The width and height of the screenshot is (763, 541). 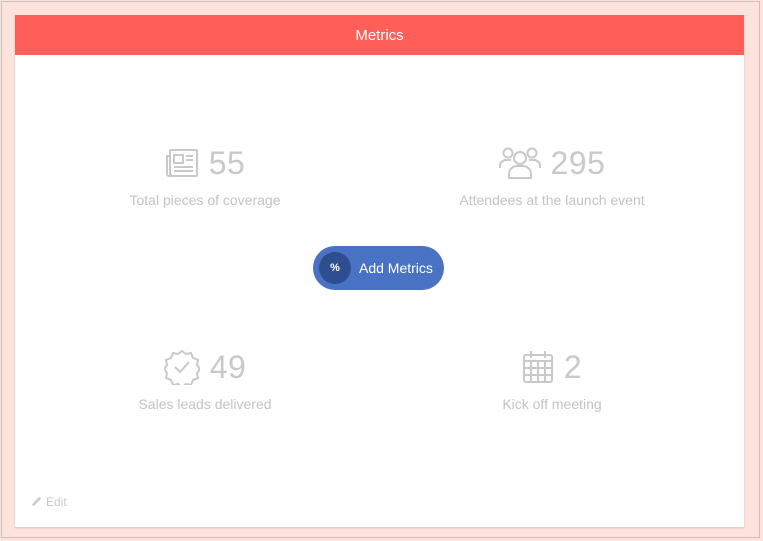 I want to click on metric-coverage: 55 Total pieces of coverage, so click(x=205, y=176).